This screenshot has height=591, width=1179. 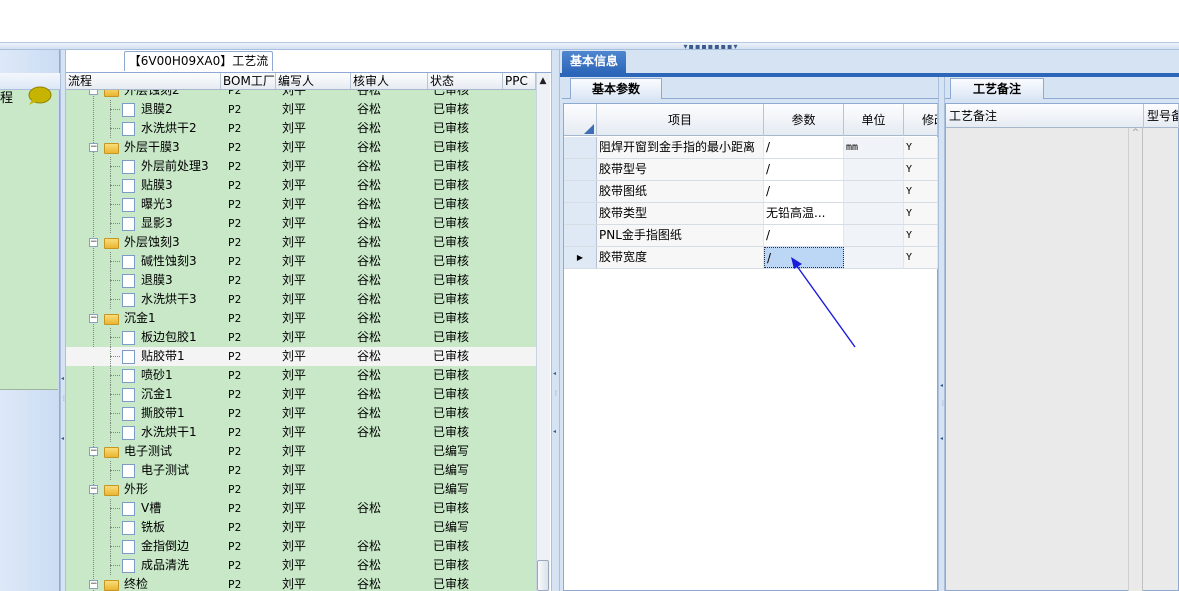 What do you see at coordinates (301, 413) in the screenshot?
I see `tree-row: 撕胶带1 P2 刘平 谷松 已审核` at bounding box center [301, 413].